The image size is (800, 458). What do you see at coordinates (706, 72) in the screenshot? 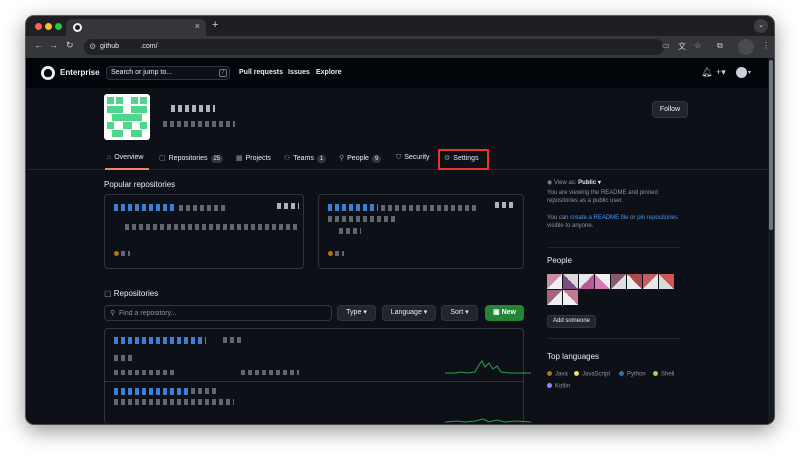
I see `notifications-bell-icon: 🔔︎` at bounding box center [706, 72].